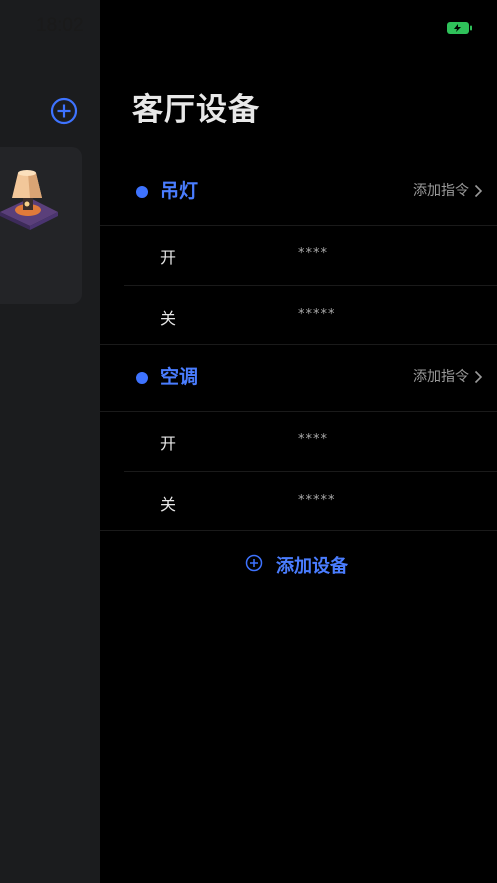  I want to click on lamp-icon, so click(29, 200).